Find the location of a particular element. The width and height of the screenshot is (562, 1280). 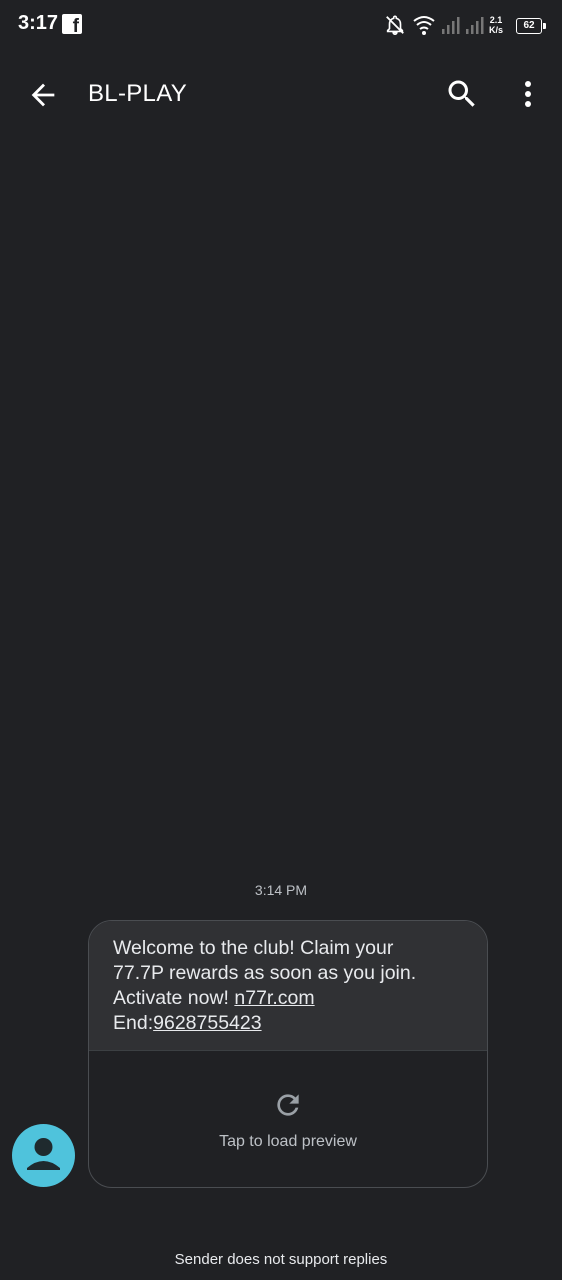

status-icons: 2.1 K/s 62 is located at coordinates (465, 26).